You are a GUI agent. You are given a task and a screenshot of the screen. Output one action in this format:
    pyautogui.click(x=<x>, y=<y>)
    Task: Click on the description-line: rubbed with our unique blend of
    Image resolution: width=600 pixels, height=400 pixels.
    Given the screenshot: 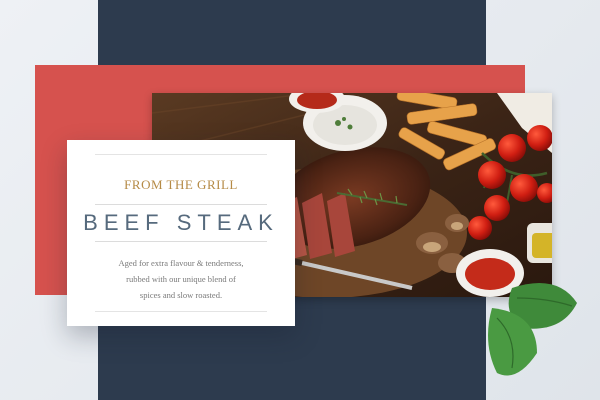 What is the action you would take?
    pyautogui.click(x=181, y=279)
    